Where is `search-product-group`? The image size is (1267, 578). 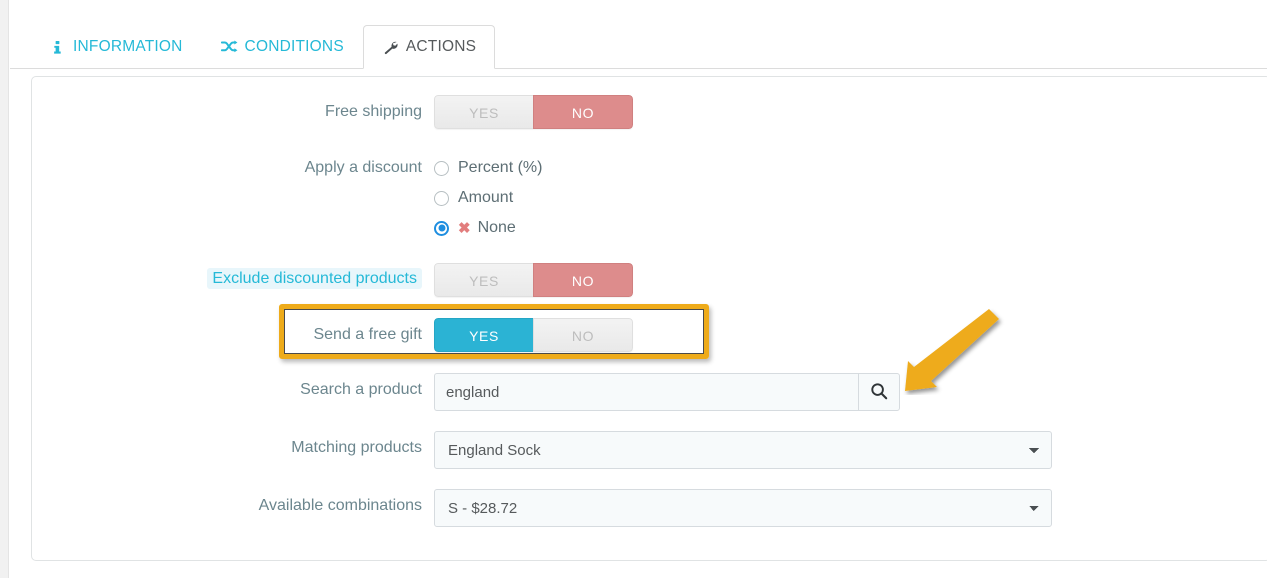
search-product-group is located at coordinates (763, 392).